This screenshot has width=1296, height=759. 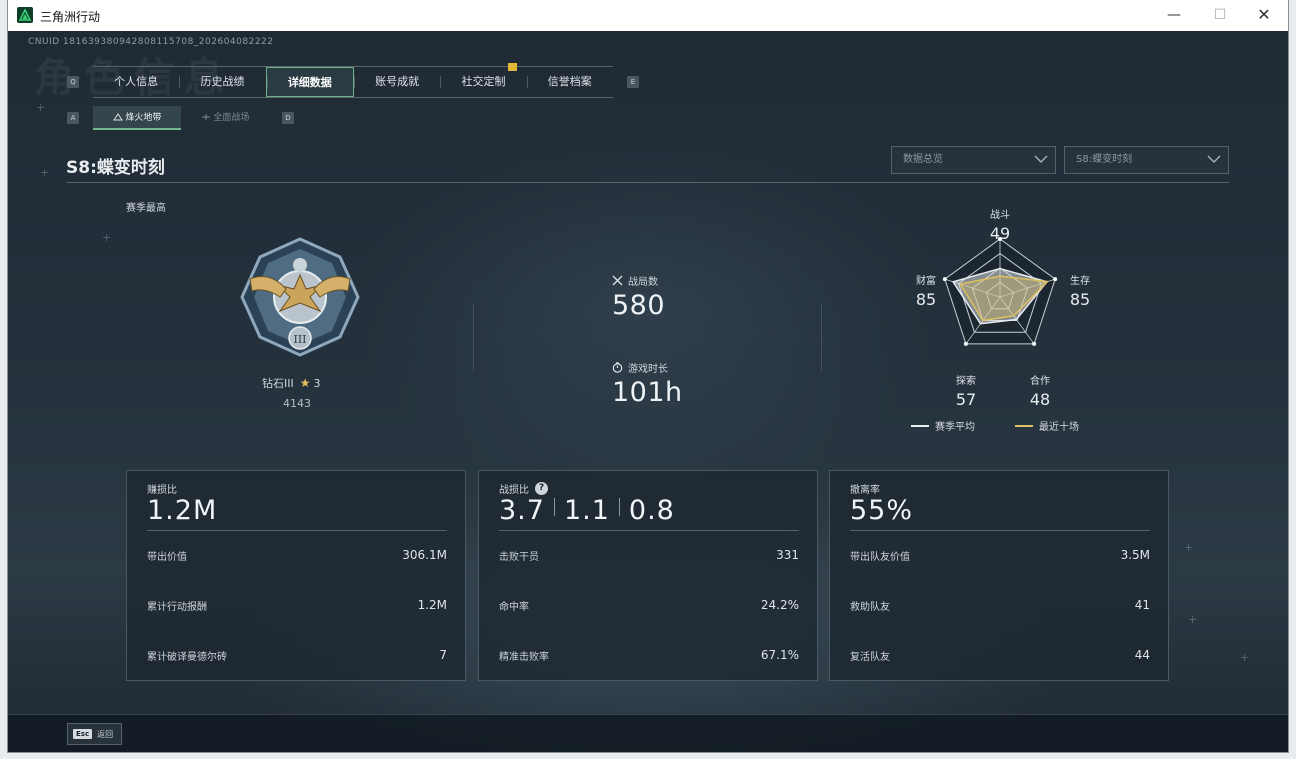 I want to click on mode-subtabs: 烽火地带 全面战场, so click(x=181, y=118).